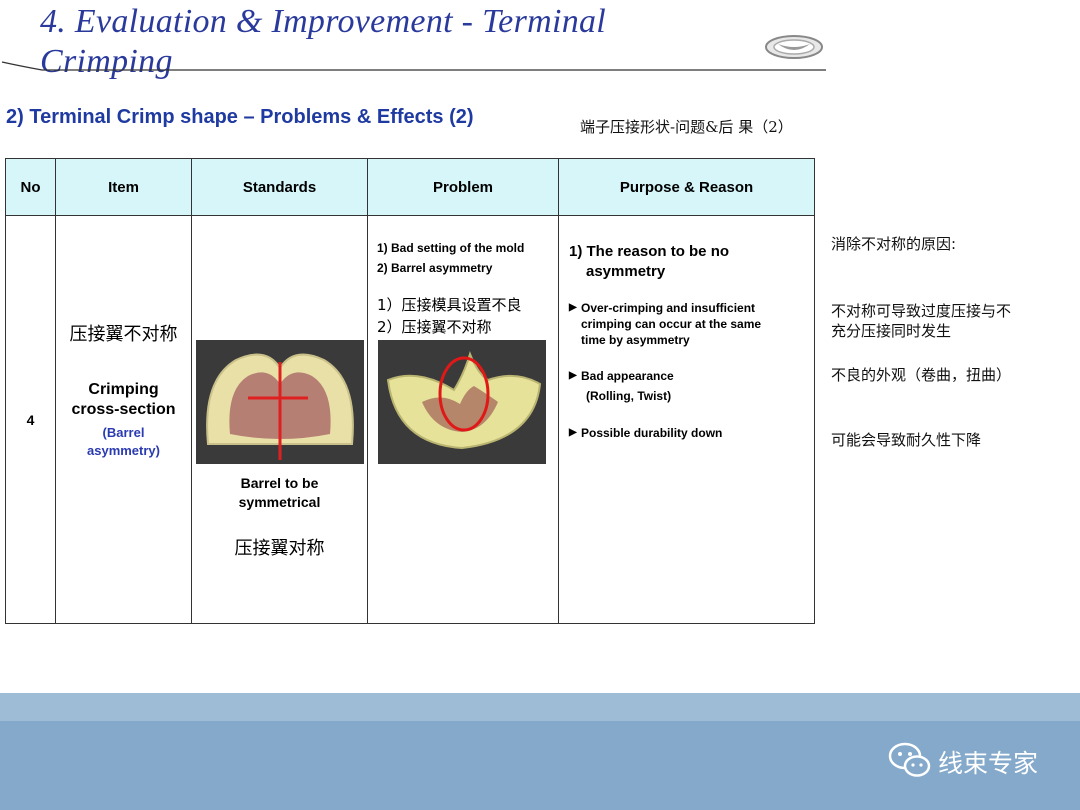 The width and height of the screenshot is (1080, 810). What do you see at coordinates (449, 305) in the screenshot?
I see `problem-cn-item1: 1）压接模具设置不良` at bounding box center [449, 305].